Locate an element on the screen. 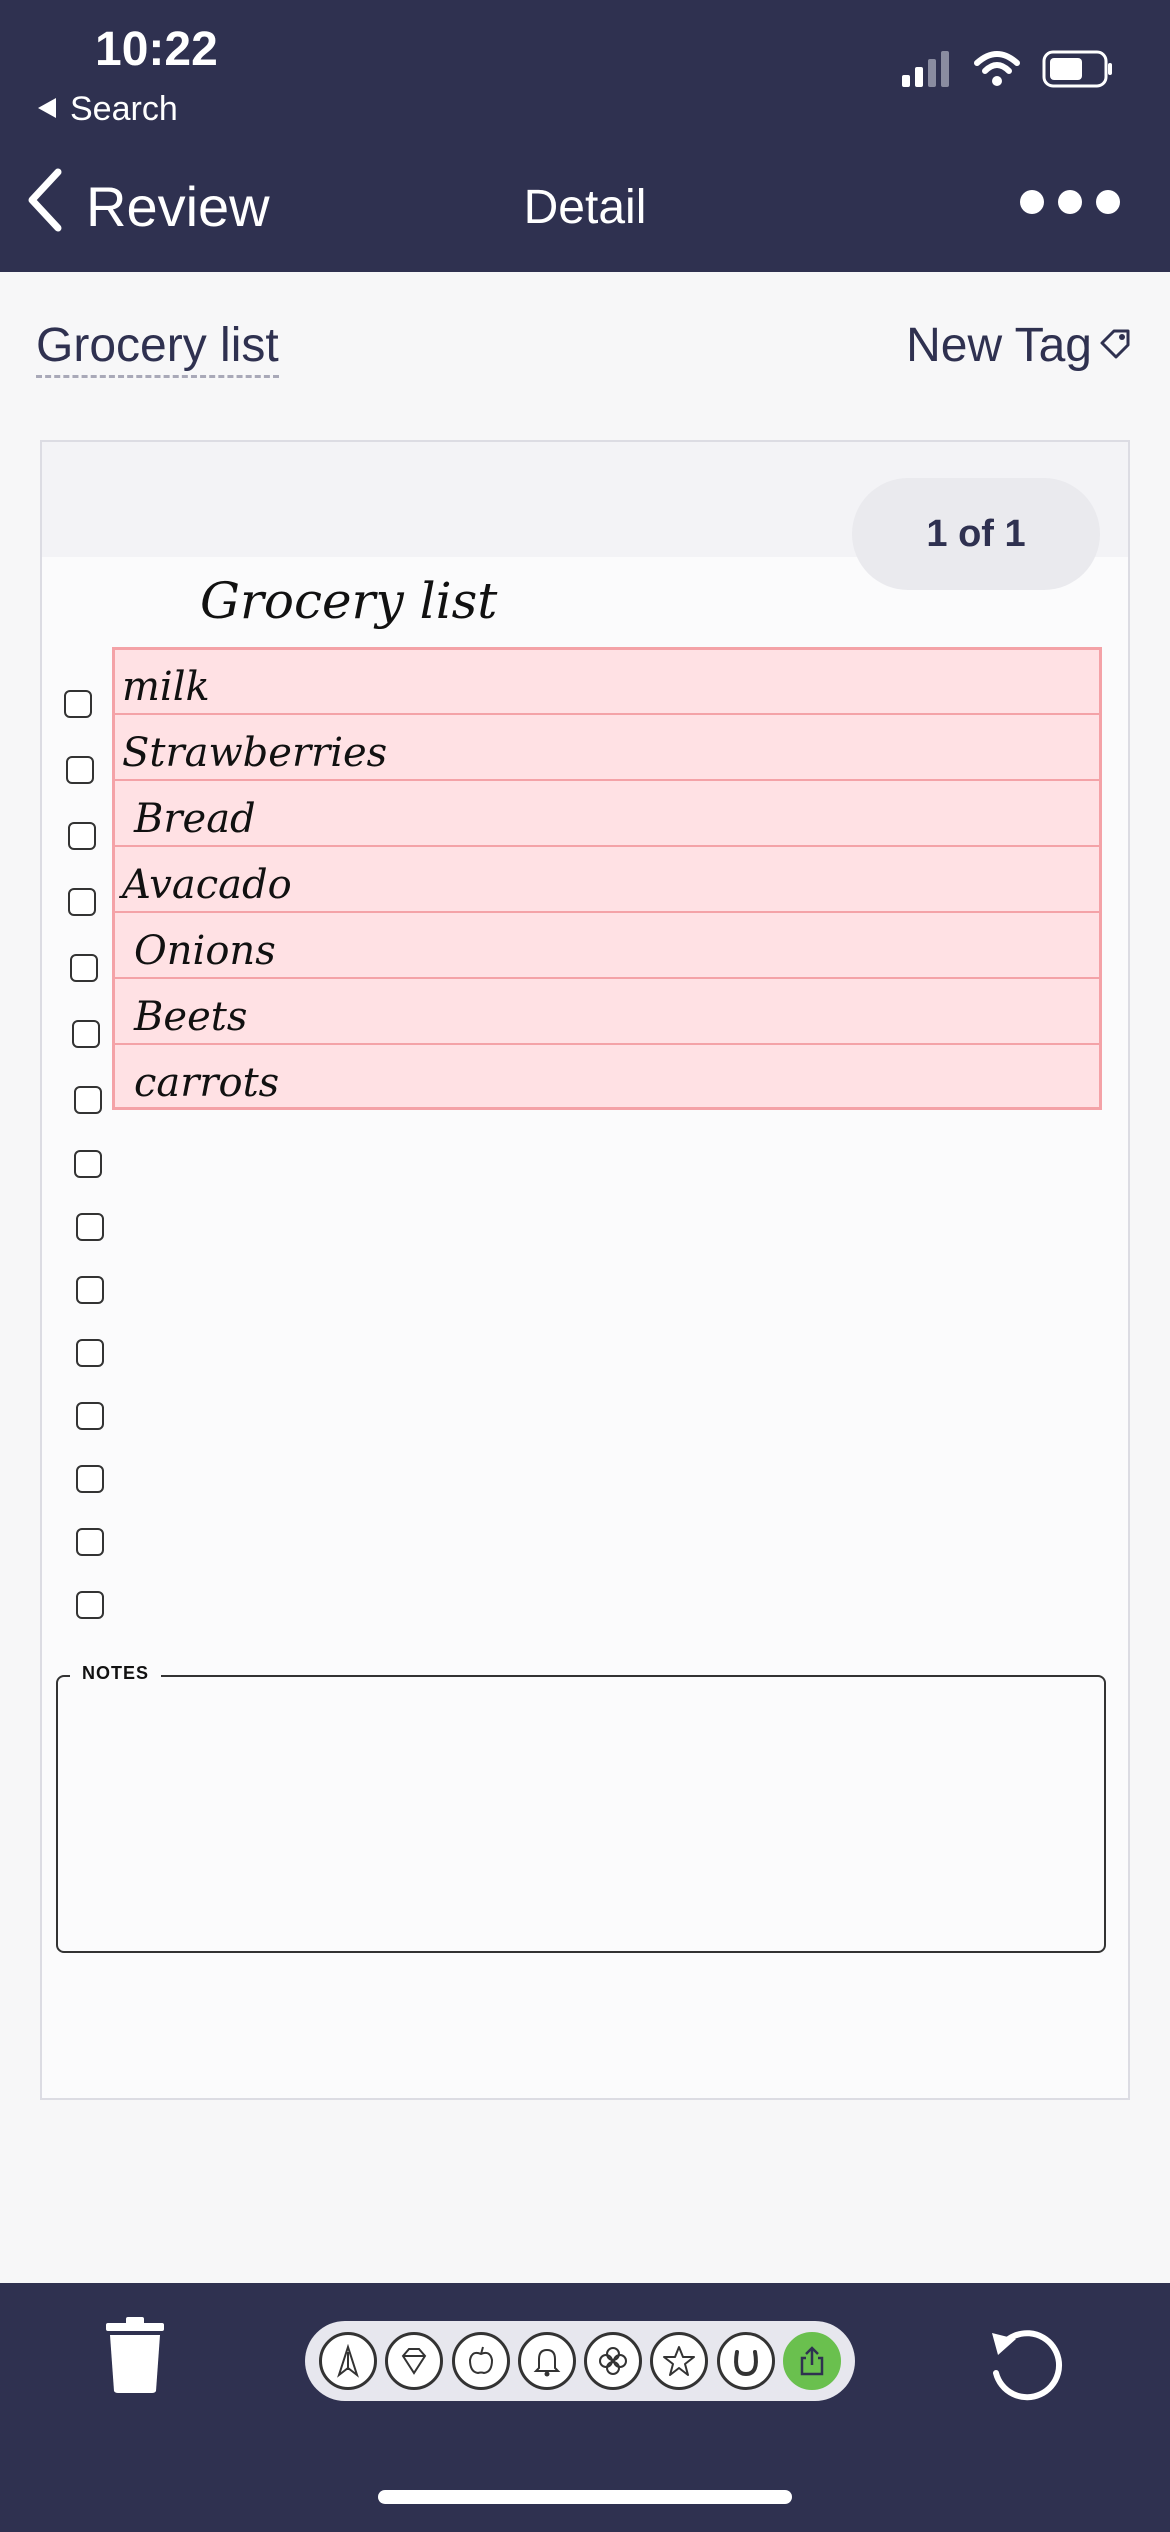  list-item: carrots is located at coordinates (207, 1083).